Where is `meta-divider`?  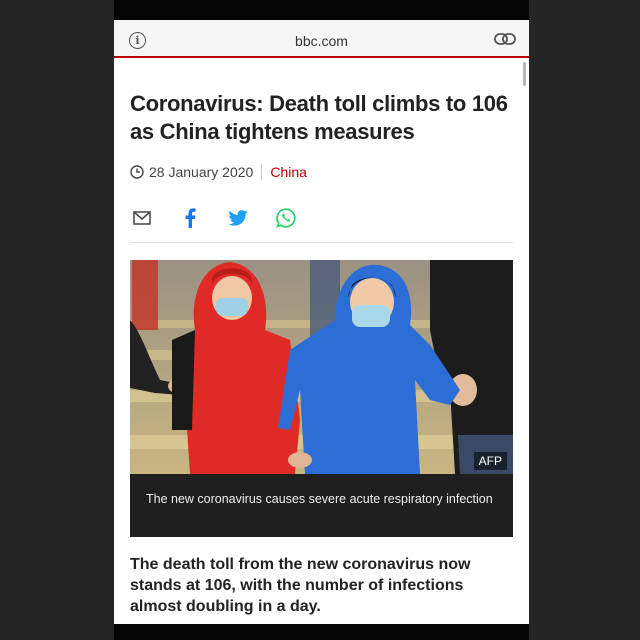
meta-divider is located at coordinates (262, 172).